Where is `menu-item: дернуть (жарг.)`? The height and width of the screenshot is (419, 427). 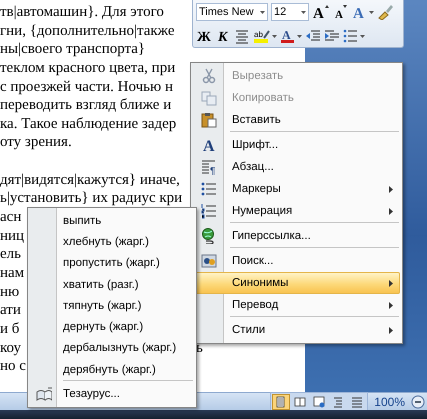 menu-item: дернуть (жарг.) is located at coordinates (112, 327).